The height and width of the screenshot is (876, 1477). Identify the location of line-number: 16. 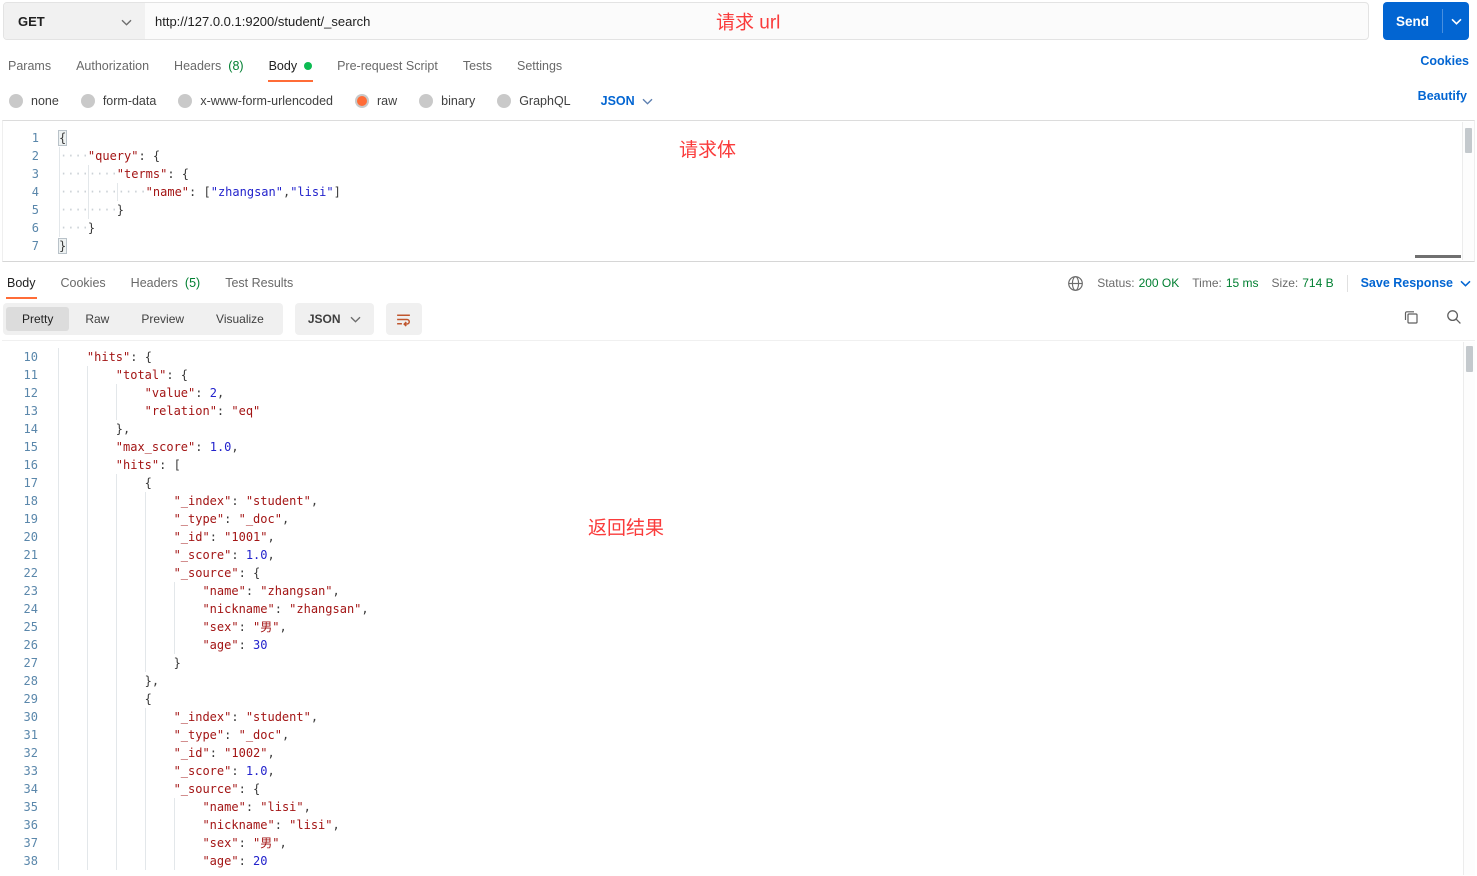
(30, 465).